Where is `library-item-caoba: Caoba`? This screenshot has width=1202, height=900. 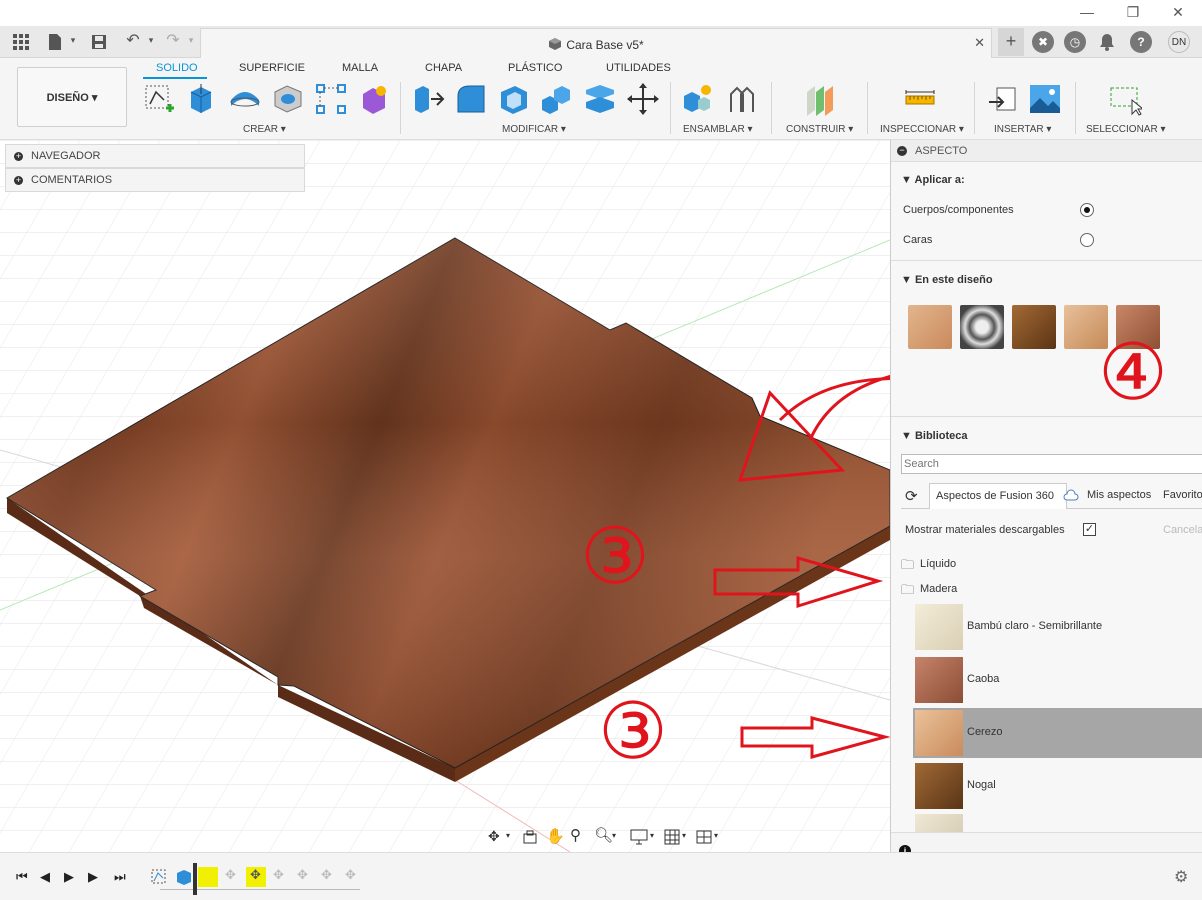
library-item-caoba: Caoba is located at coordinates (1057, 680).